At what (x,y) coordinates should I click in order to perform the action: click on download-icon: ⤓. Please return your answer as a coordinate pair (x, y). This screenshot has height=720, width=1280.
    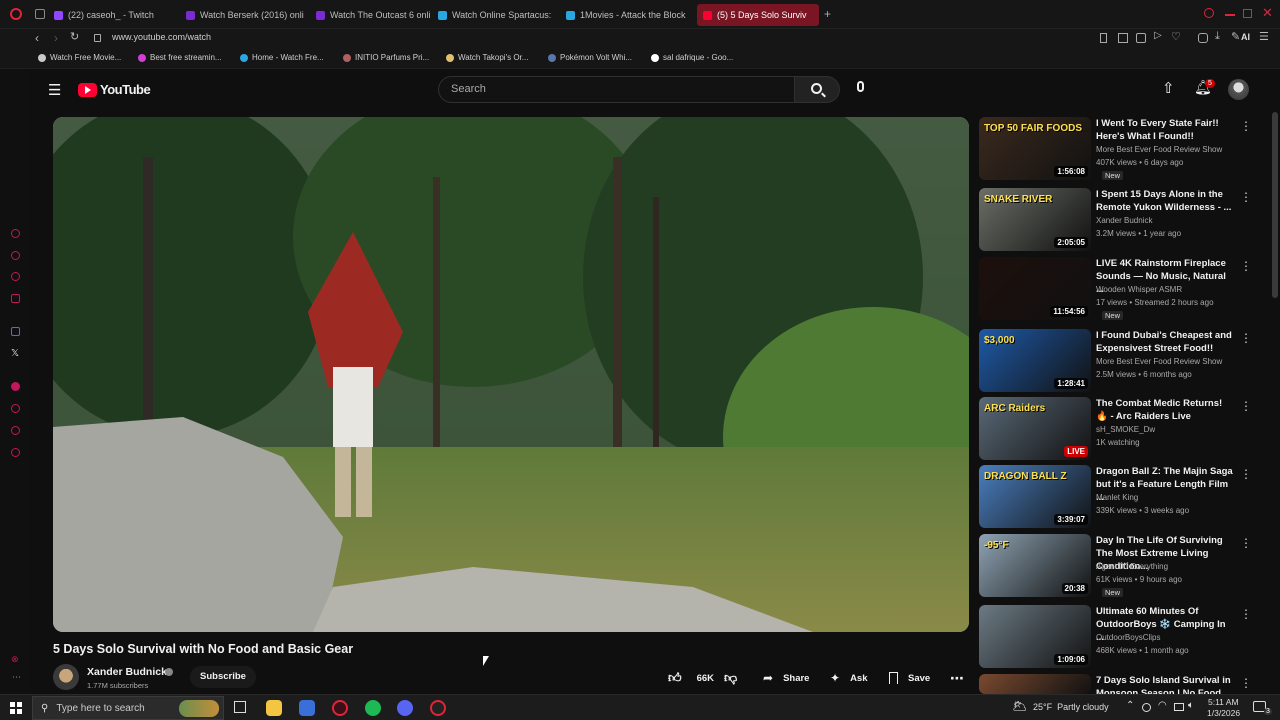
    Looking at the image, I should click on (1217, 36).